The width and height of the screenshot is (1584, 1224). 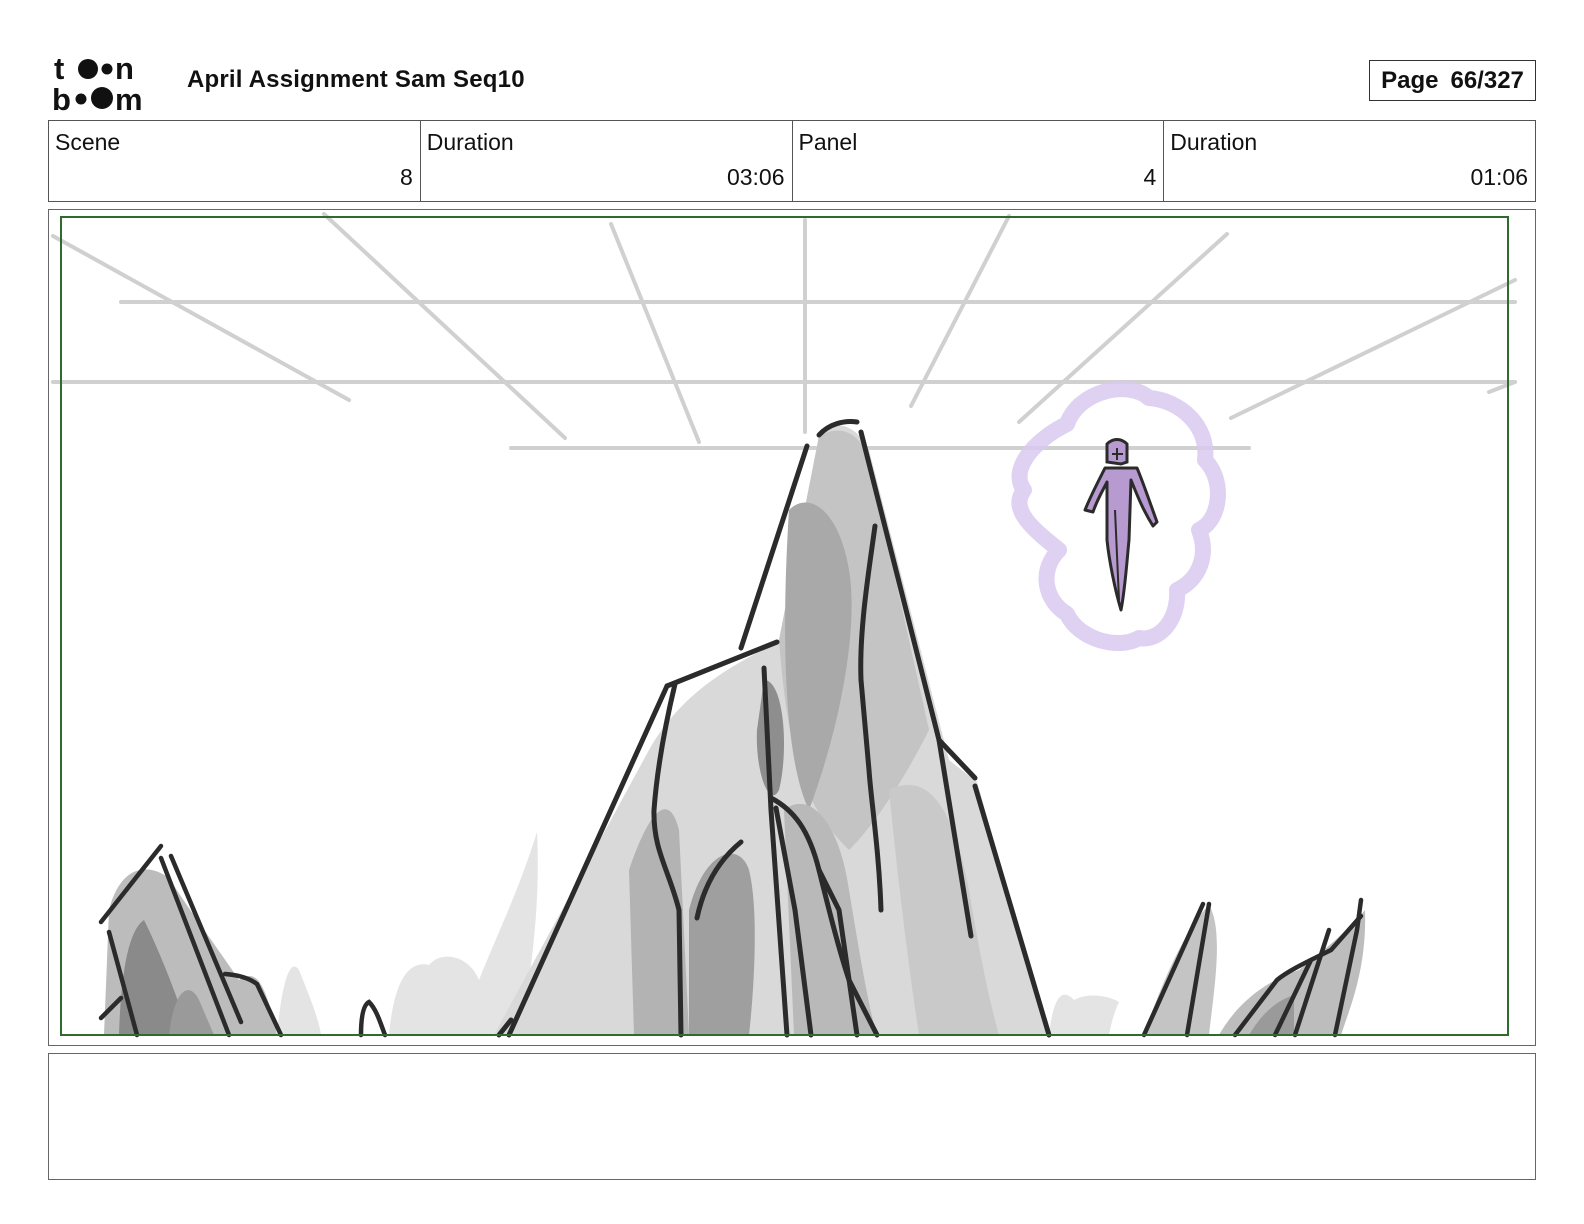 What do you see at coordinates (124, 69) in the screenshot?
I see `svg-text: n` at bounding box center [124, 69].